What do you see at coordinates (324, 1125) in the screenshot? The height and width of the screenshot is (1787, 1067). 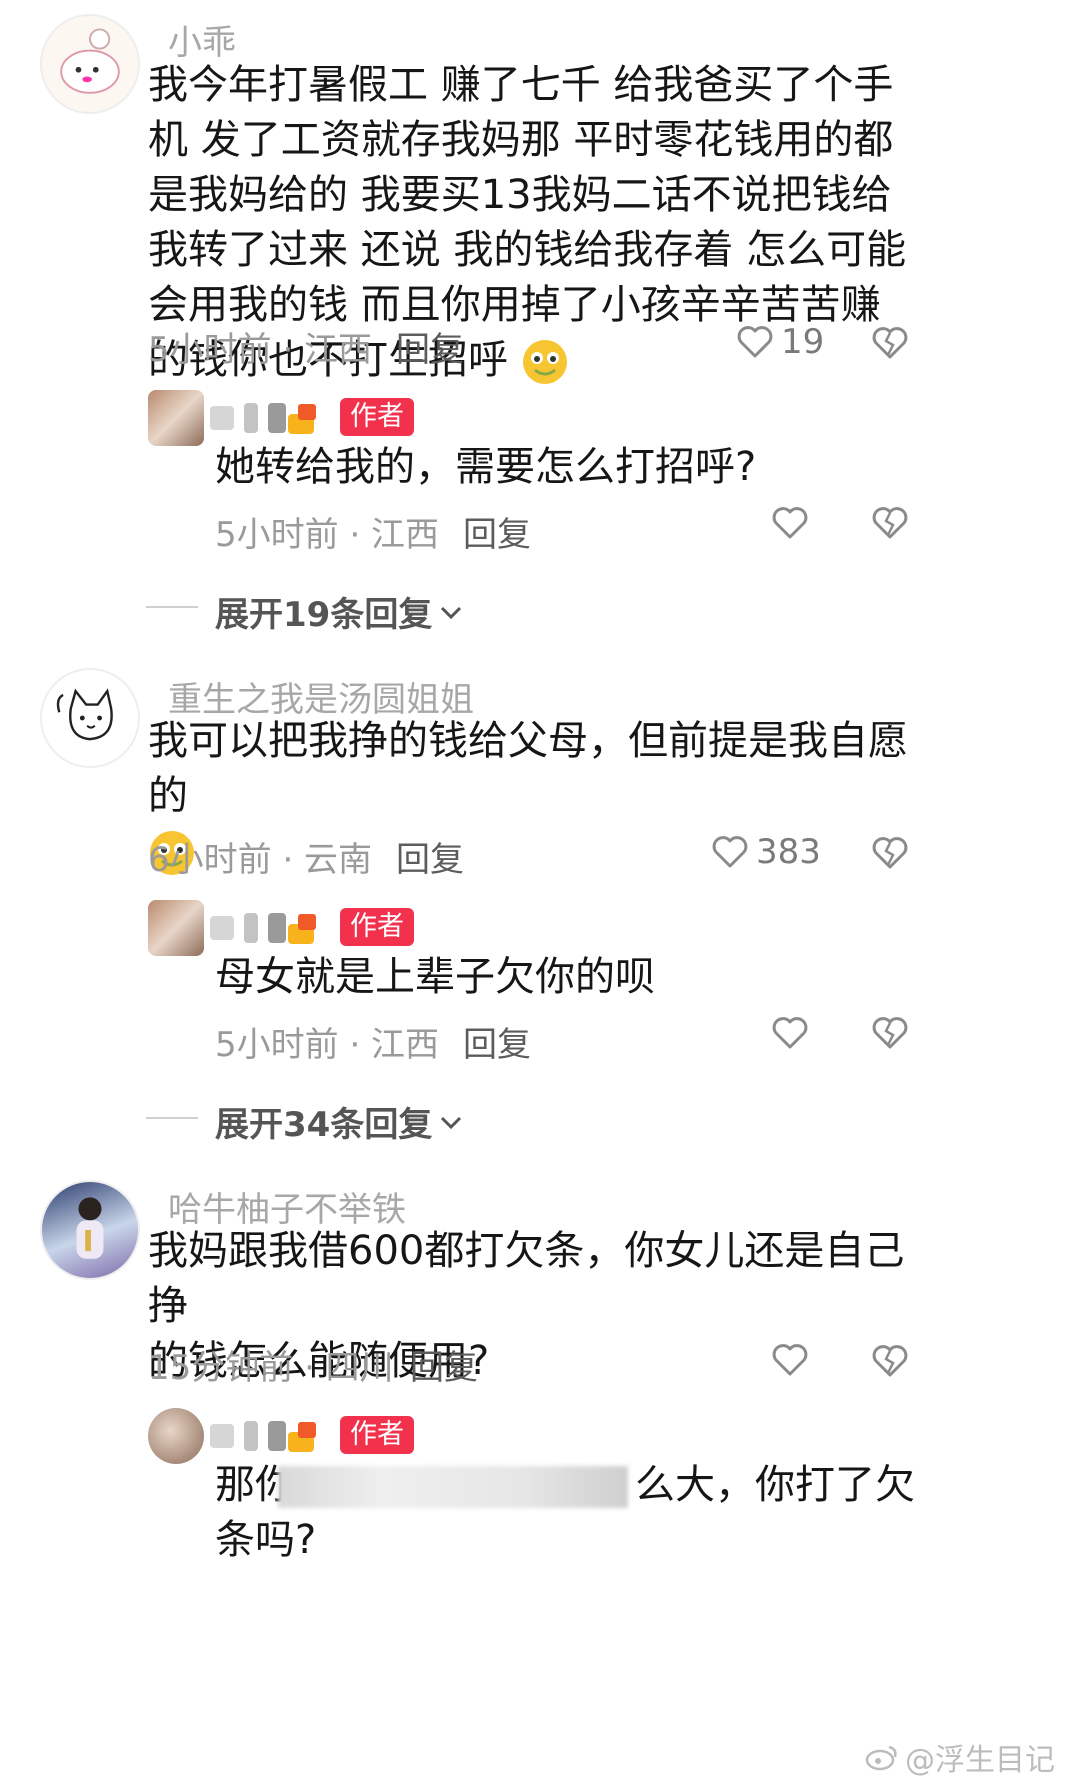 I see `expand-replies-label: 展开34条回复` at bounding box center [324, 1125].